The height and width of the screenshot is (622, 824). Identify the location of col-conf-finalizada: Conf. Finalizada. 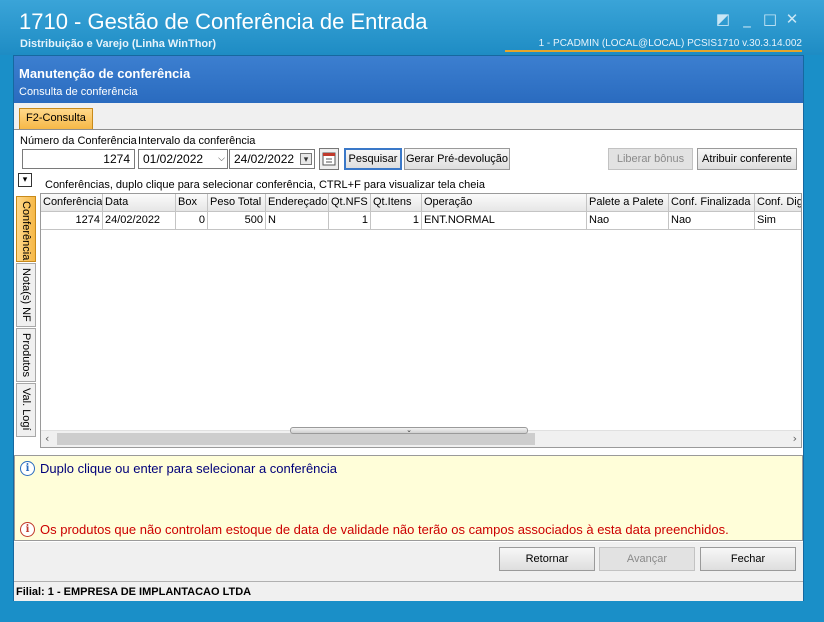
(712, 203).